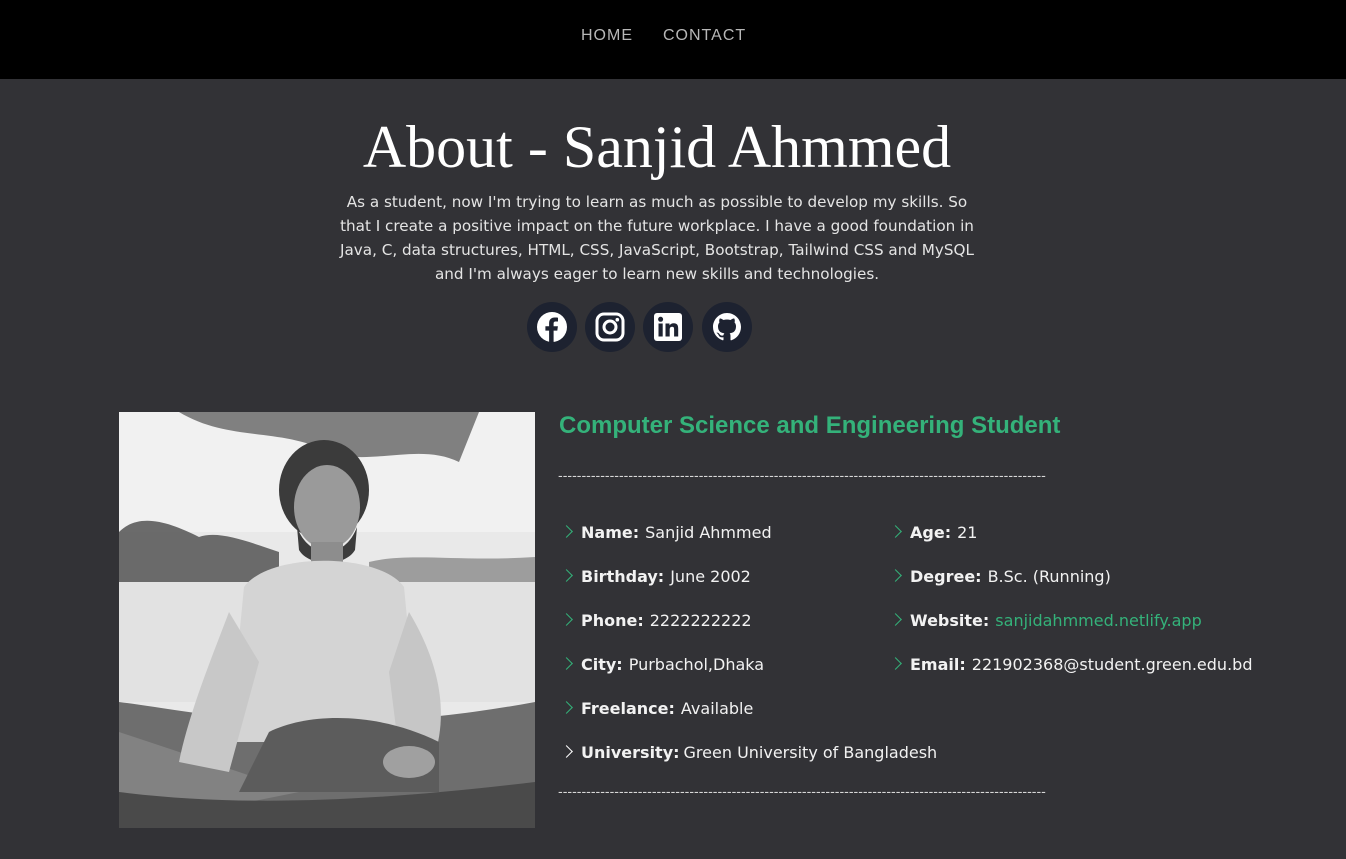  I want to click on detail-email: Email: 221902368@student.green.edu.bd, so click(1070, 665).